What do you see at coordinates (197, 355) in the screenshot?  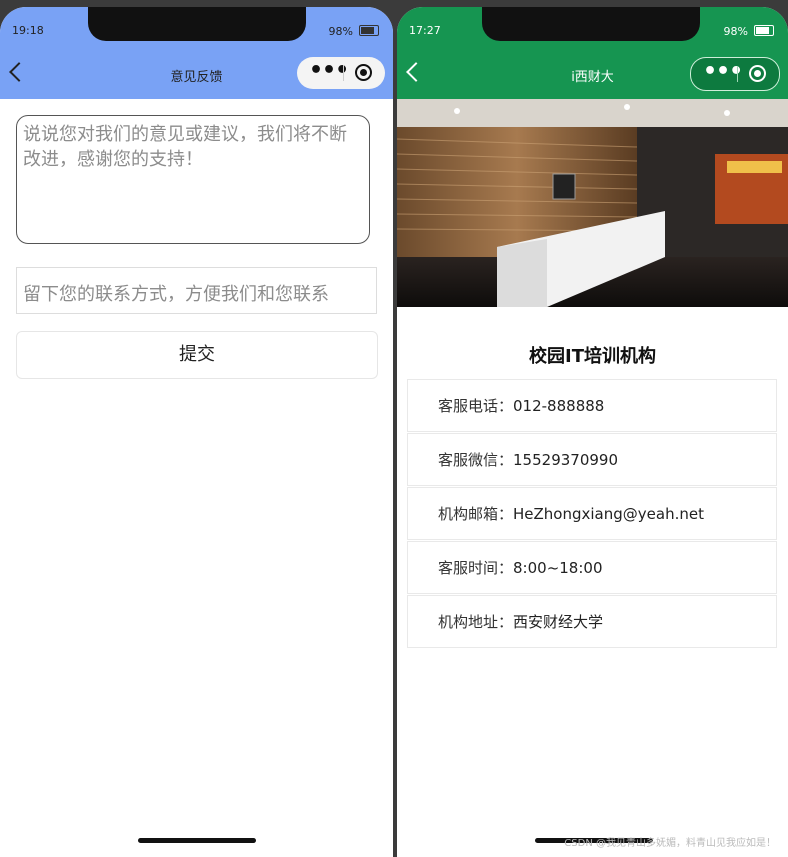 I see `submit-button: 提交` at bounding box center [197, 355].